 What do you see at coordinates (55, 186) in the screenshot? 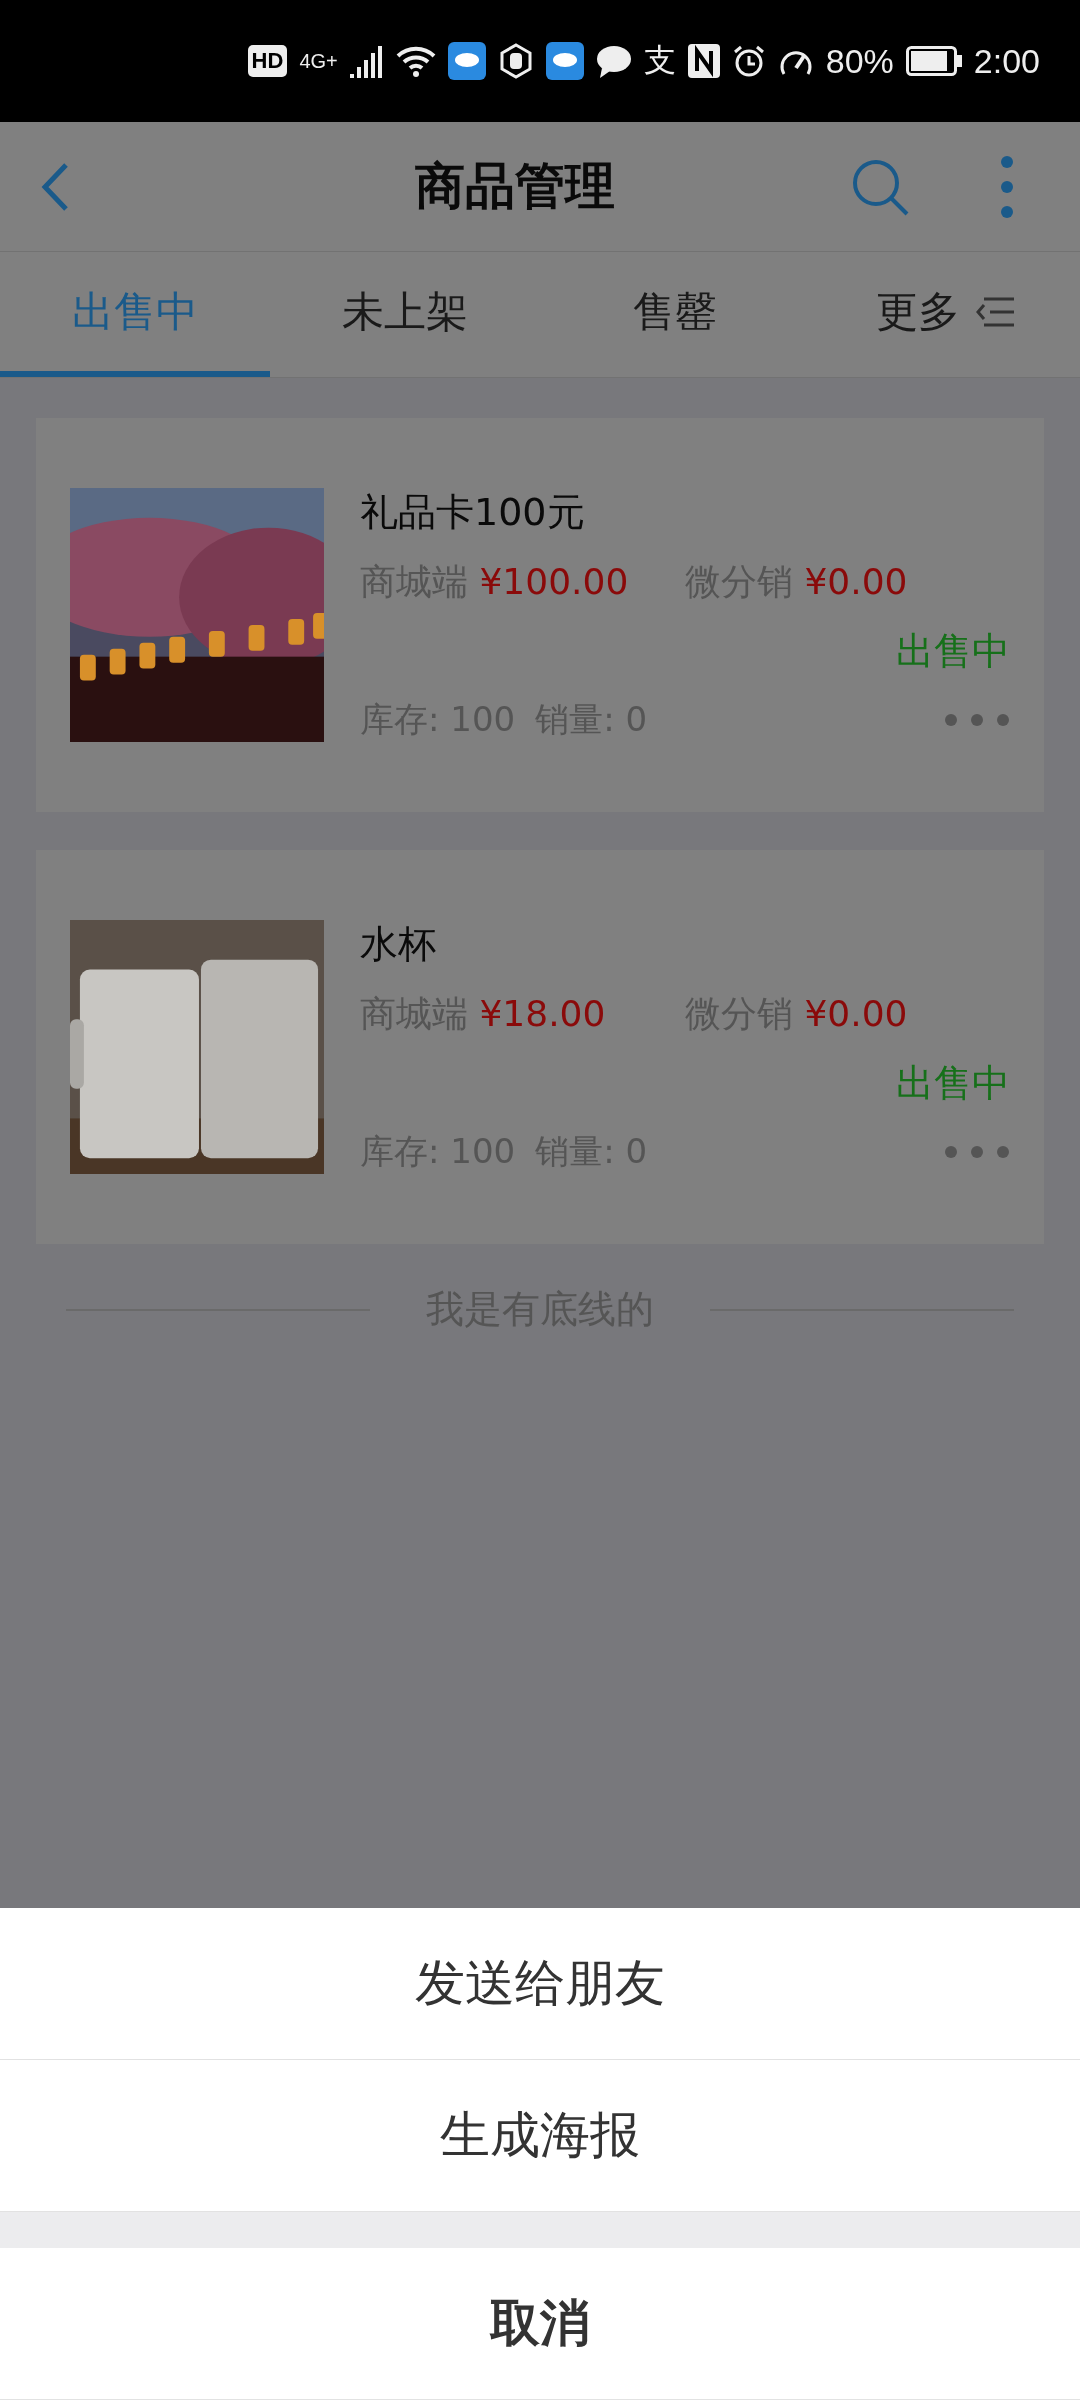
I see `back-icon` at bounding box center [55, 186].